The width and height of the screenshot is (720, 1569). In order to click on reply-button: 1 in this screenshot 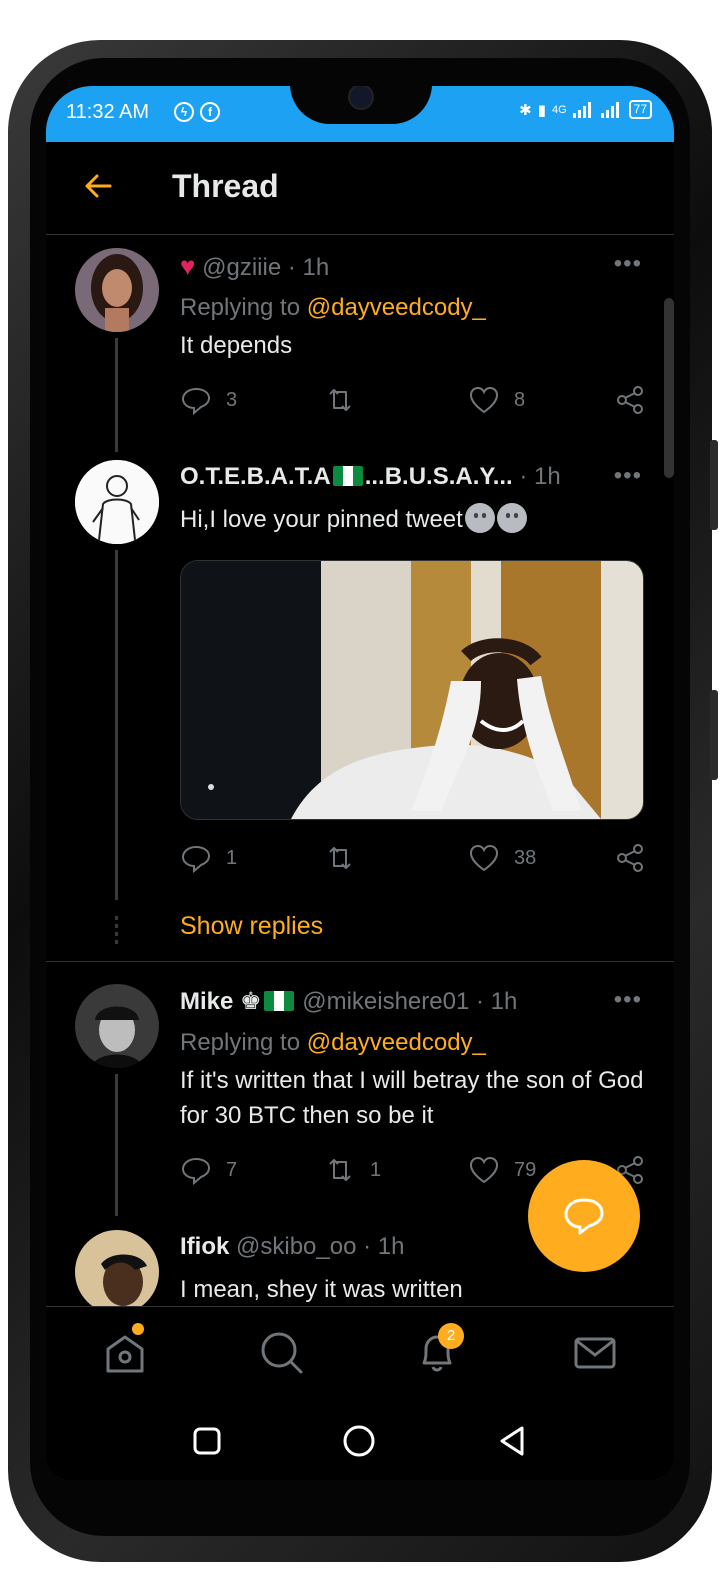, I will do `click(208, 858)`.